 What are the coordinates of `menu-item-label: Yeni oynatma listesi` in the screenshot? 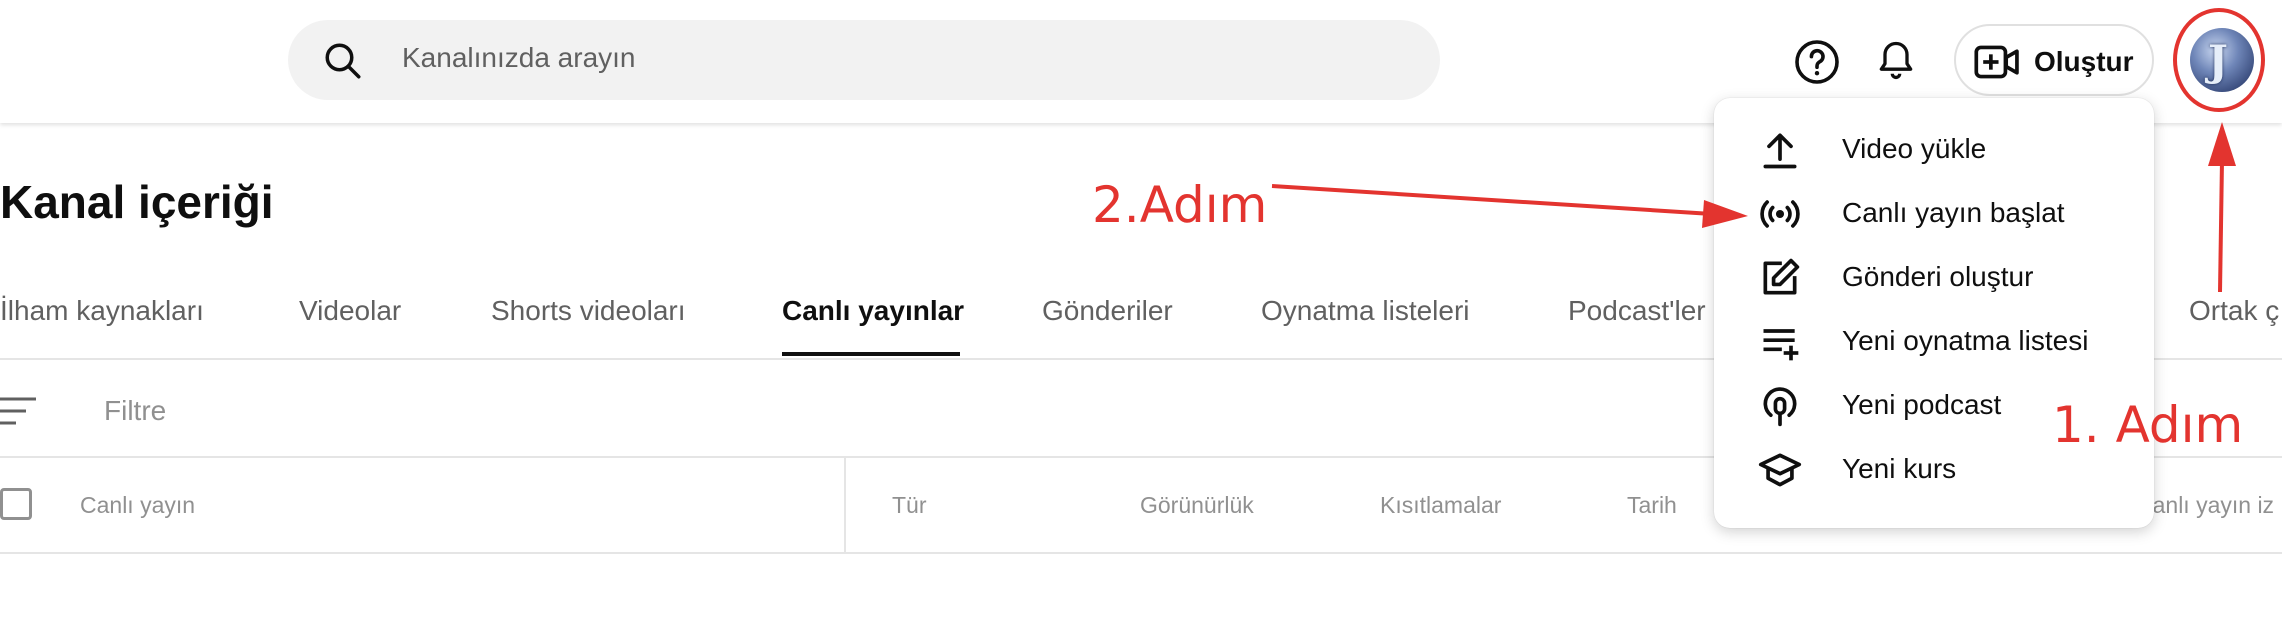 It's located at (1965, 340).